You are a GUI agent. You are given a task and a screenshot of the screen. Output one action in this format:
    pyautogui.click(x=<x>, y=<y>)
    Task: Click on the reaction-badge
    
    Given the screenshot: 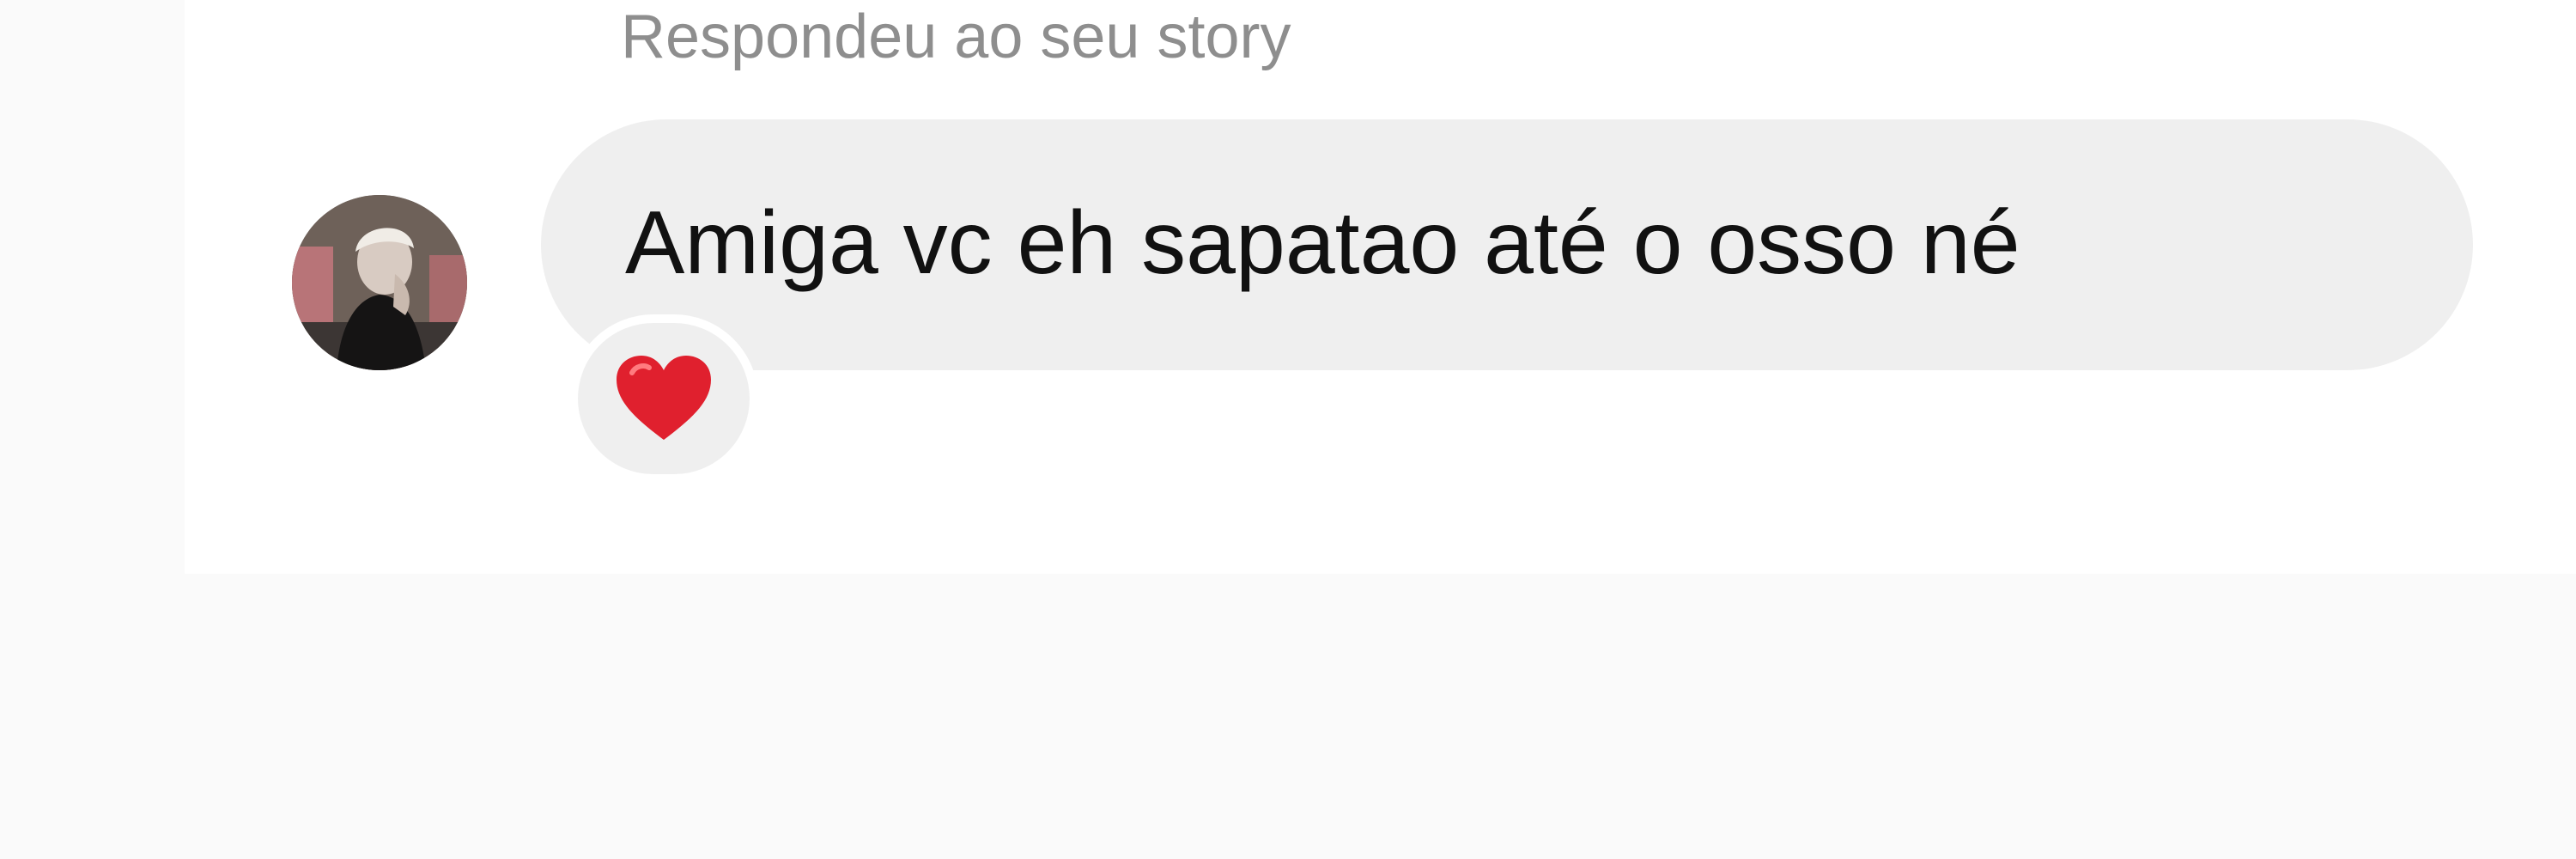 What is the action you would take?
    pyautogui.click(x=663, y=398)
    